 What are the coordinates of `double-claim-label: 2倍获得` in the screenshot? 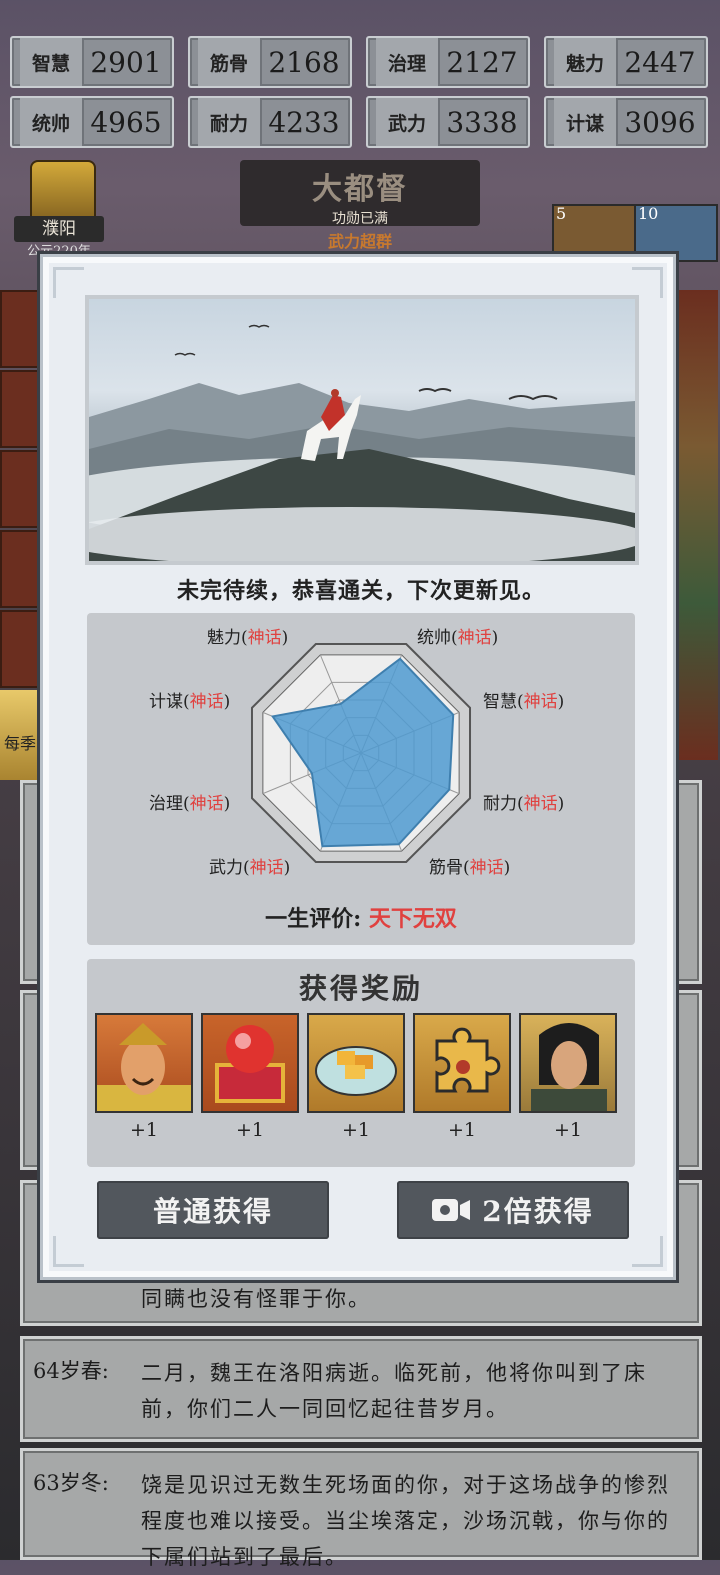 It's located at (538, 1211).